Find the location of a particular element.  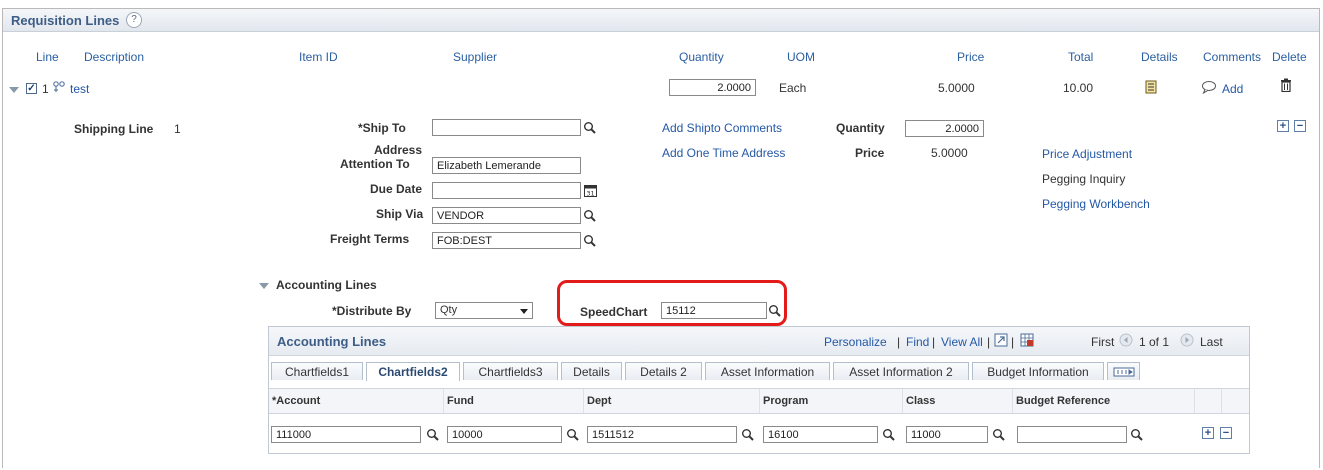

budget-reference-lookup-icon is located at coordinates (1137, 435).